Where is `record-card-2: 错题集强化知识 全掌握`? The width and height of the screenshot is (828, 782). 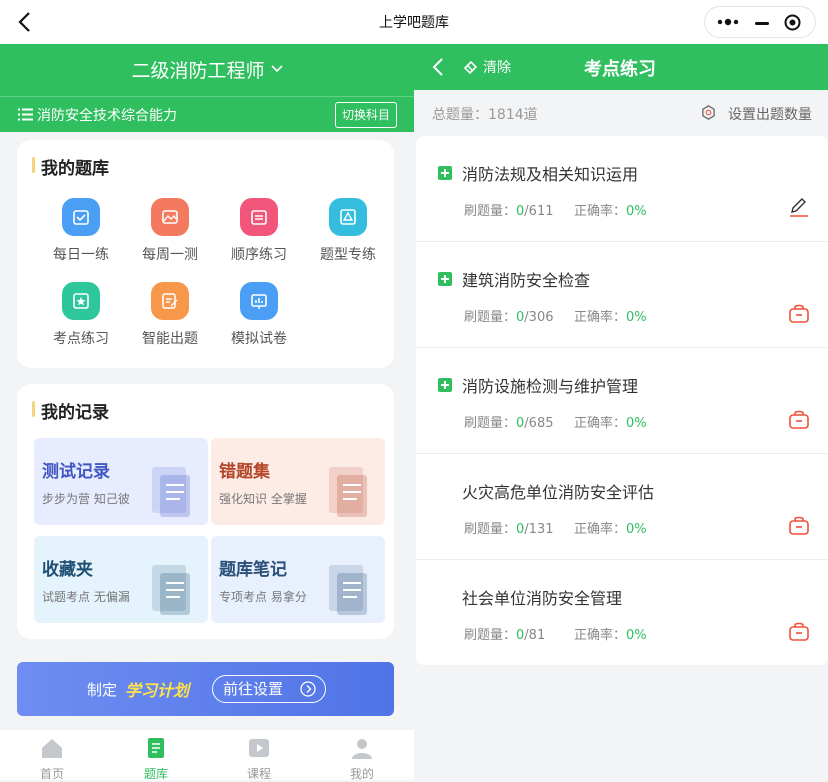
record-card-2: 错题集强化知识 全掌握 is located at coordinates (298, 481).